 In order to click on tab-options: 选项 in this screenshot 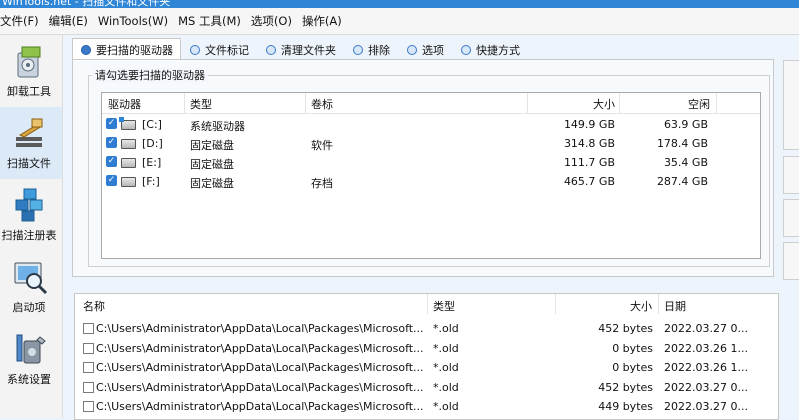, I will do `click(425, 49)`.